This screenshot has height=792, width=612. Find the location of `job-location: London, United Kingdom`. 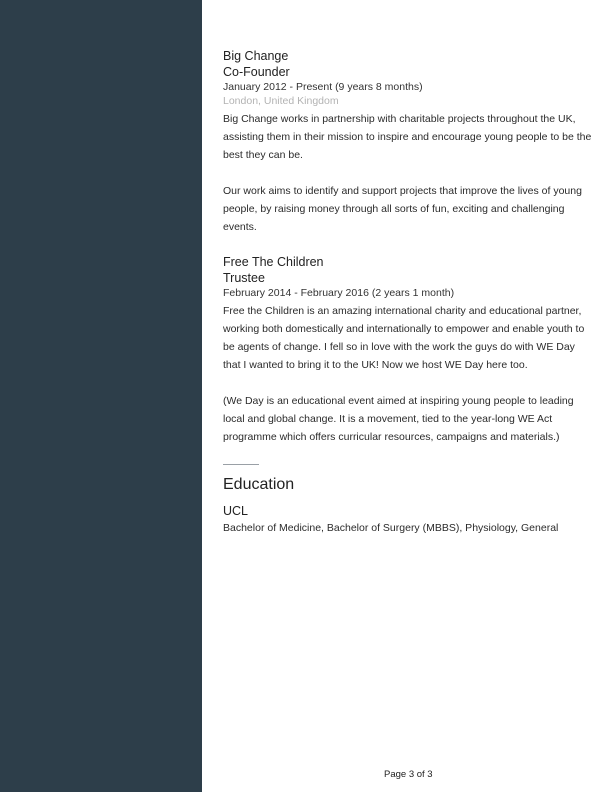

job-location: London, United Kingdom is located at coordinates (281, 101).